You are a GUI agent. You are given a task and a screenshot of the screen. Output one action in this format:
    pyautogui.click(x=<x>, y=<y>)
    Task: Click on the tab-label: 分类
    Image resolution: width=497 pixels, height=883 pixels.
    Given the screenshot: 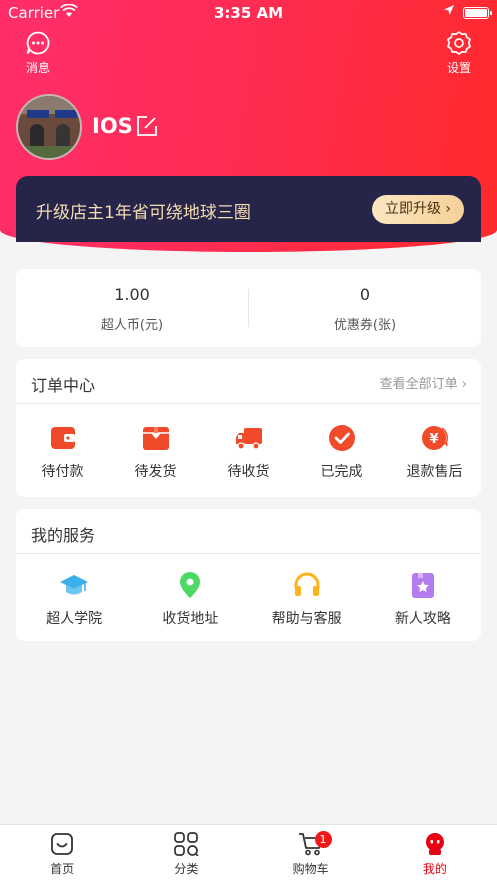 What is the action you would take?
    pyautogui.click(x=186, y=869)
    